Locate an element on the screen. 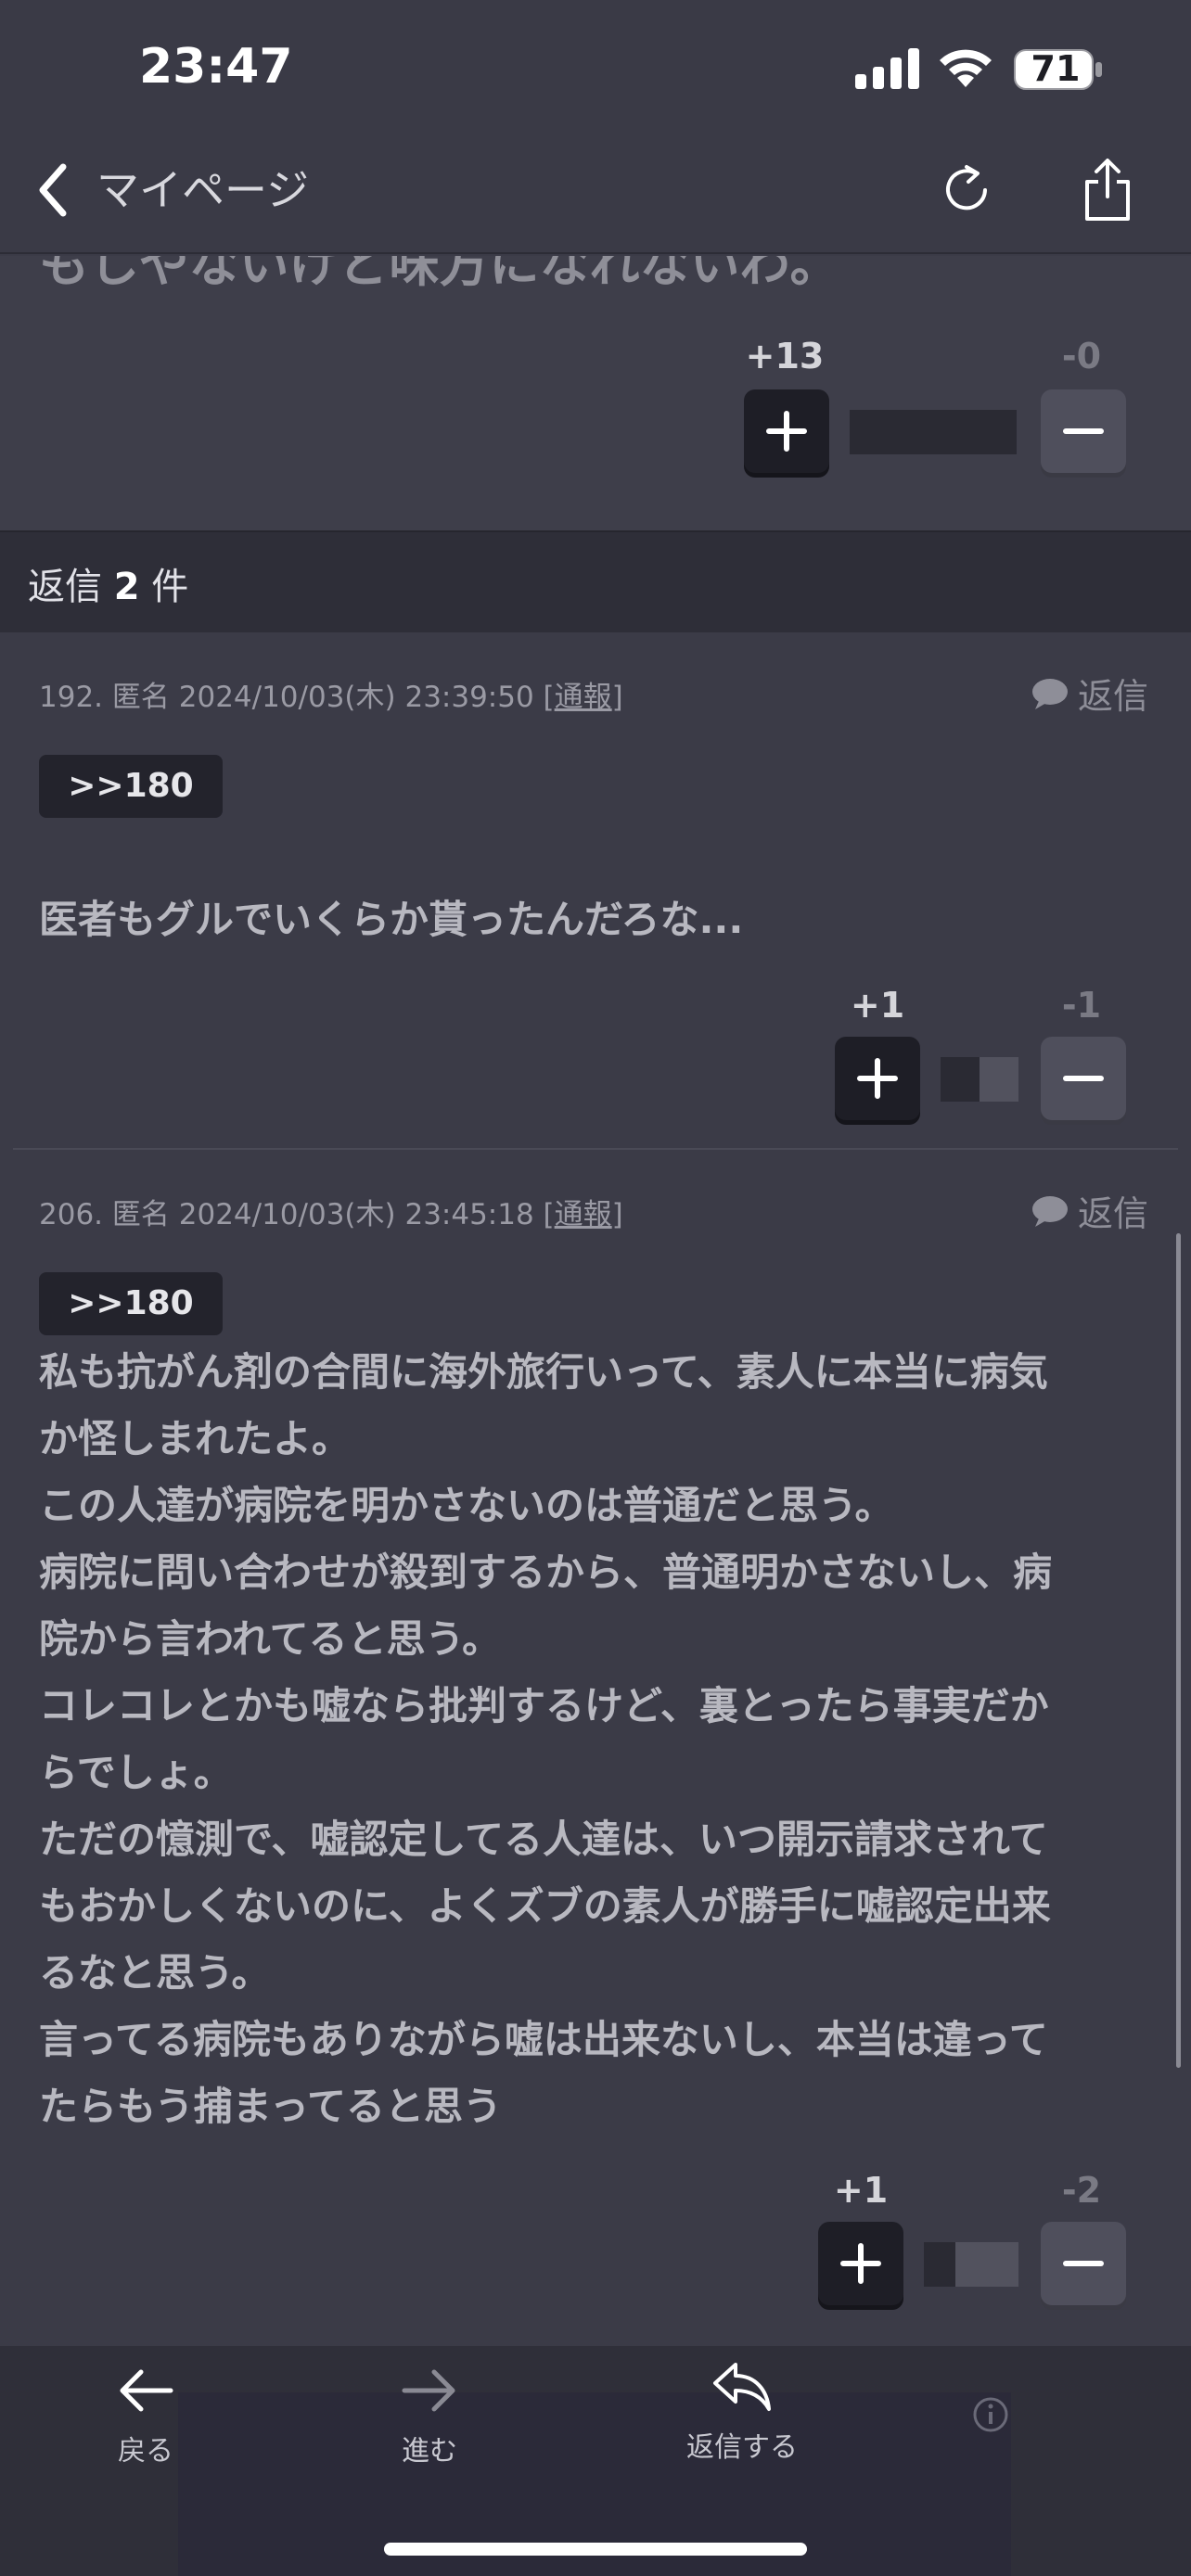 The image size is (1191, 2576). info-icon is located at coordinates (990, 2414).